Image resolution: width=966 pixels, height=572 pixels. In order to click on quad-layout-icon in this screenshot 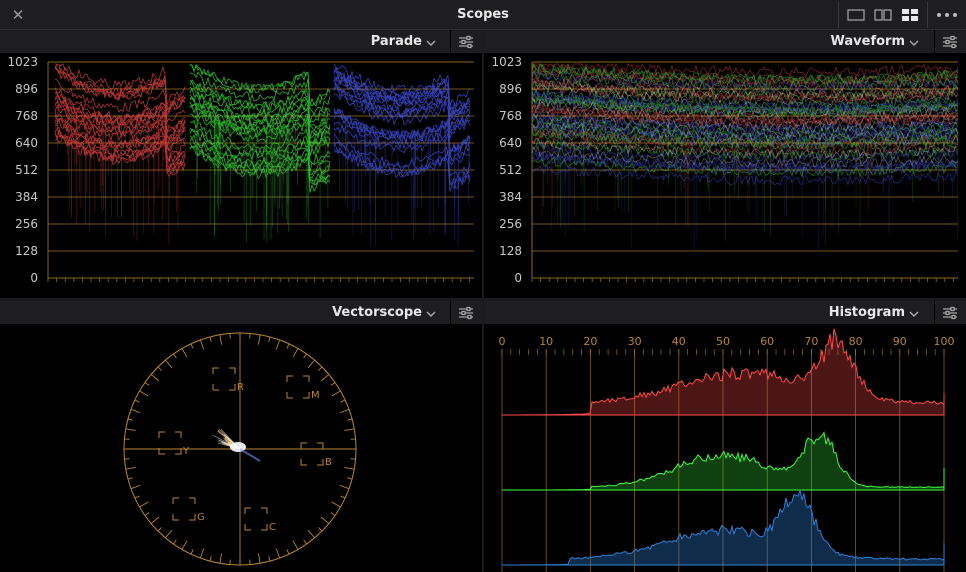, I will do `click(910, 15)`.